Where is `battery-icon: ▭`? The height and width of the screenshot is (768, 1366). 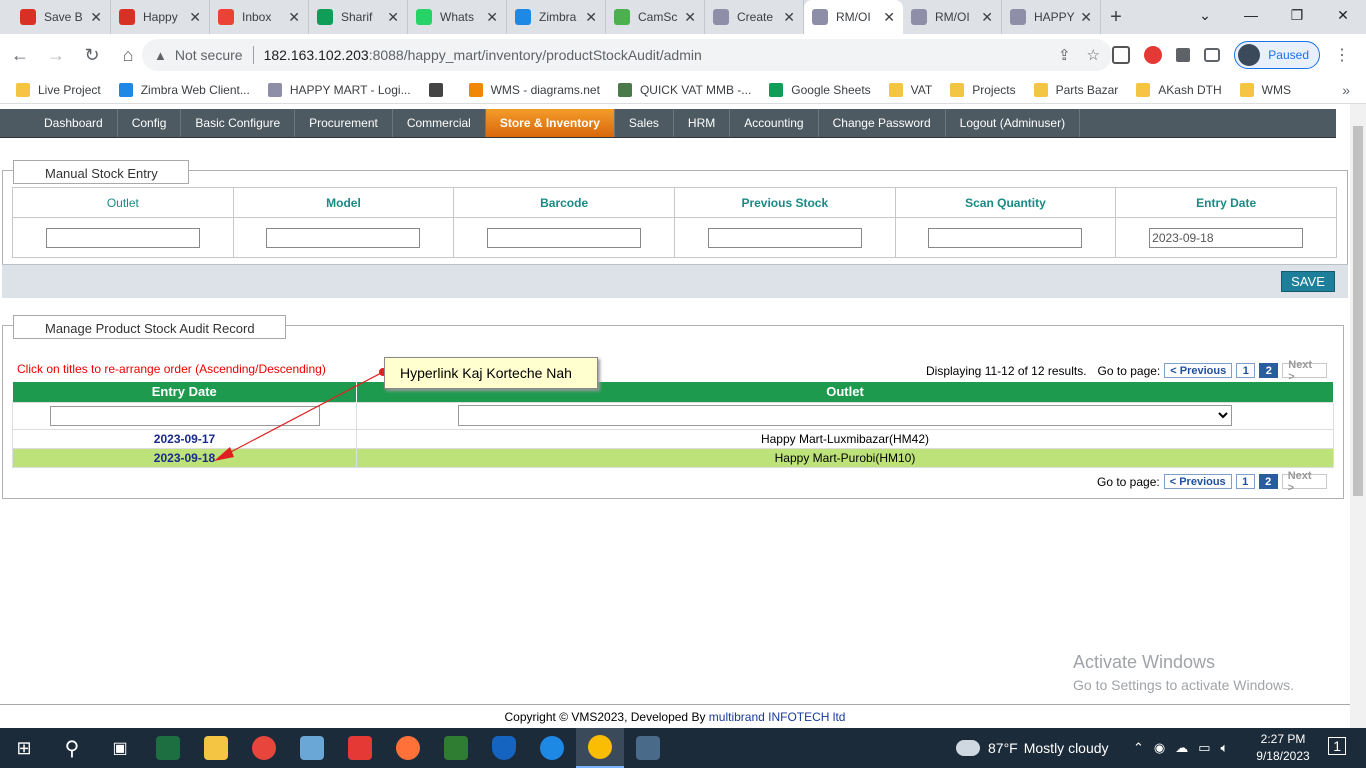
battery-icon: ▭ is located at coordinates (1204, 748).